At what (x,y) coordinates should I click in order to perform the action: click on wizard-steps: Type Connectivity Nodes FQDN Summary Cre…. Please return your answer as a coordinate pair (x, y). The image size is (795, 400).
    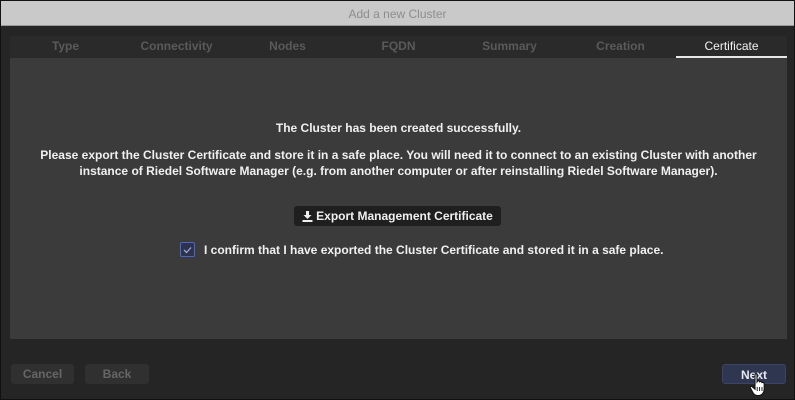
    Looking at the image, I should click on (398, 47).